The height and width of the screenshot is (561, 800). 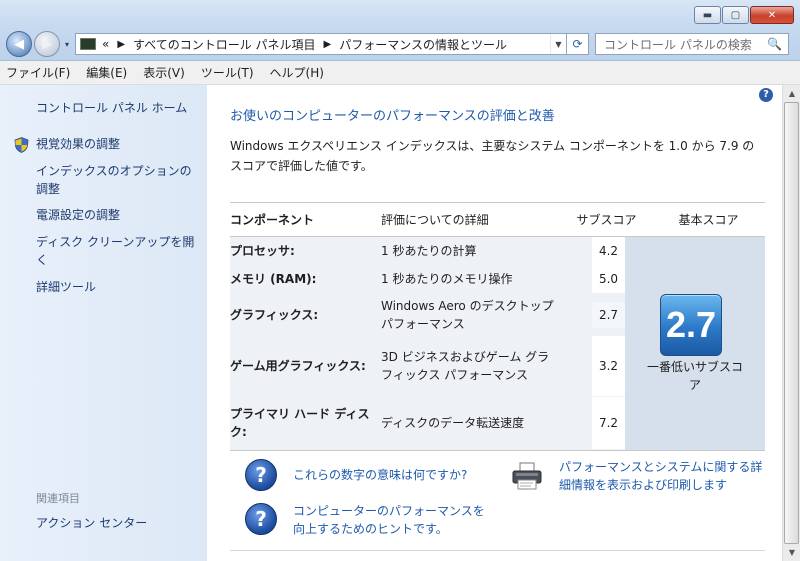 I want to click on back-button: ◀, so click(x=19, y=44).